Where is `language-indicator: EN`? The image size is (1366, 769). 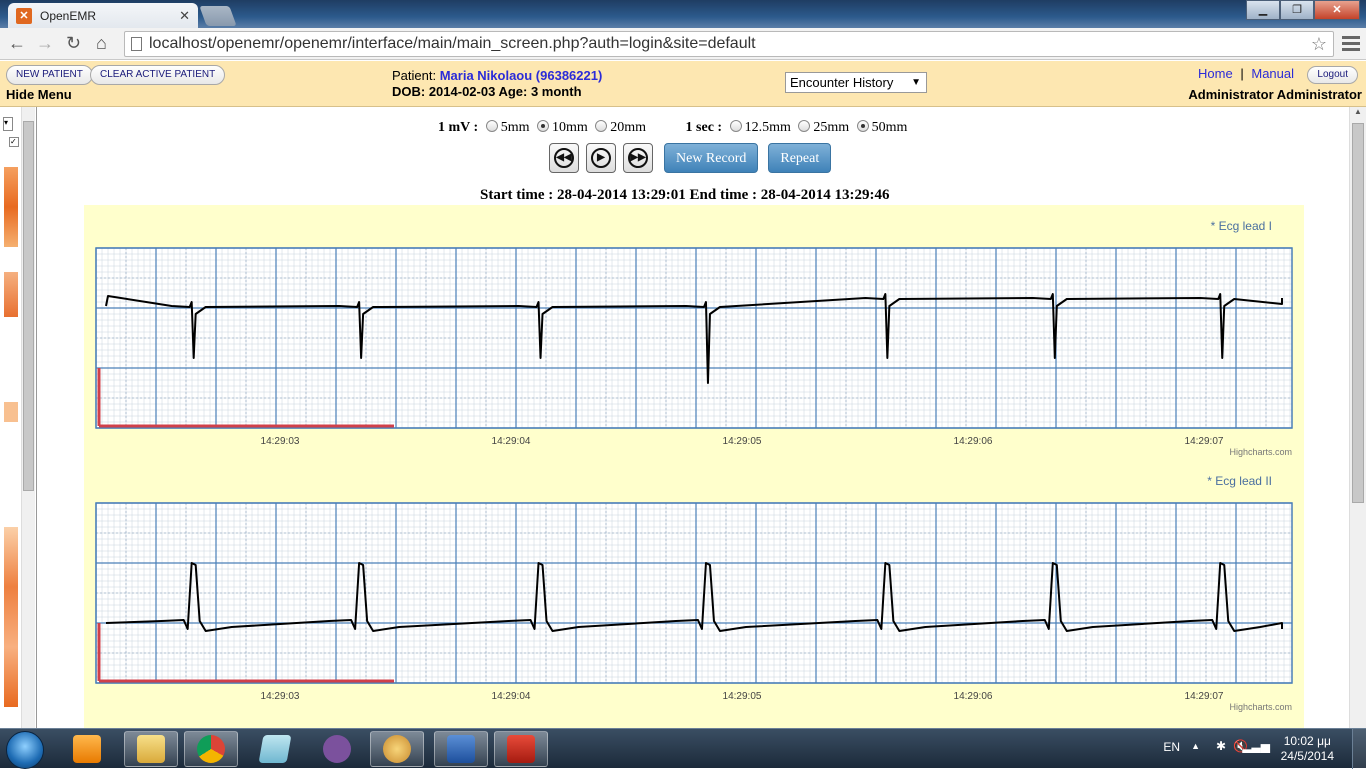 language-indicator: EN is located at coordinates (1171, 747).